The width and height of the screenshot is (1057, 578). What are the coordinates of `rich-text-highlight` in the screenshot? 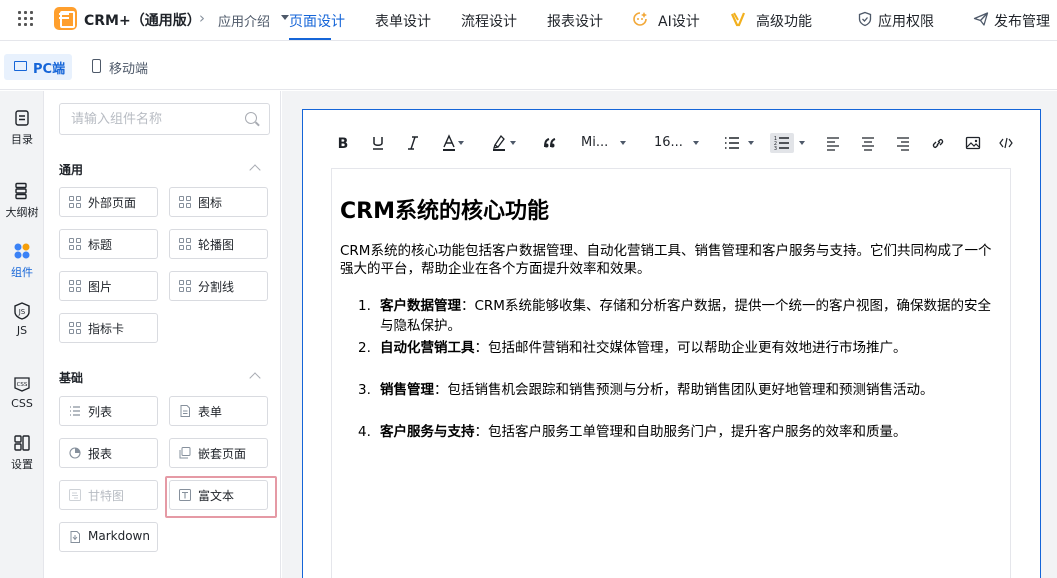 It's located at (221, 497).